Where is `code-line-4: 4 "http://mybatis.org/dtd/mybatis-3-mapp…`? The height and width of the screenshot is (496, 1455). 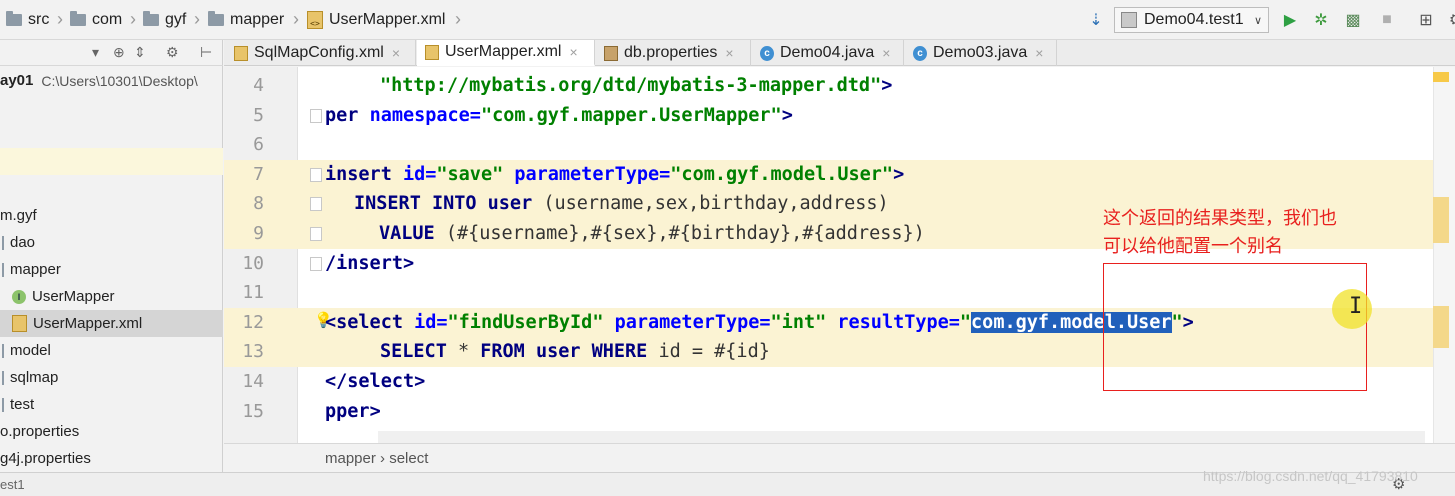 code-line-4: 4 "http://mybatis.org/dtd/mybatis-3-mapp… is located at coordinates (828, 86).